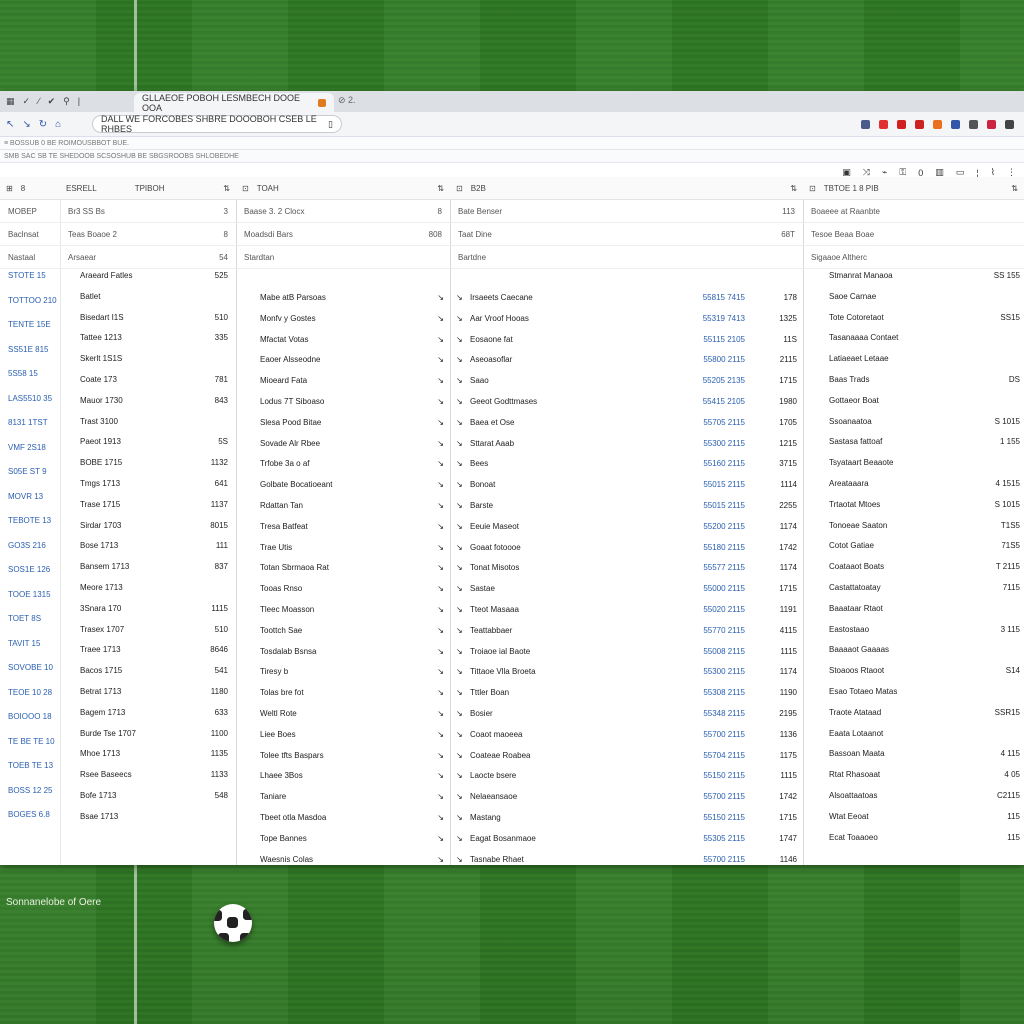 The width and height of the screenshot is (1024, 1024). I want to click on subheader-3: Bartdne, so click(626, 257).